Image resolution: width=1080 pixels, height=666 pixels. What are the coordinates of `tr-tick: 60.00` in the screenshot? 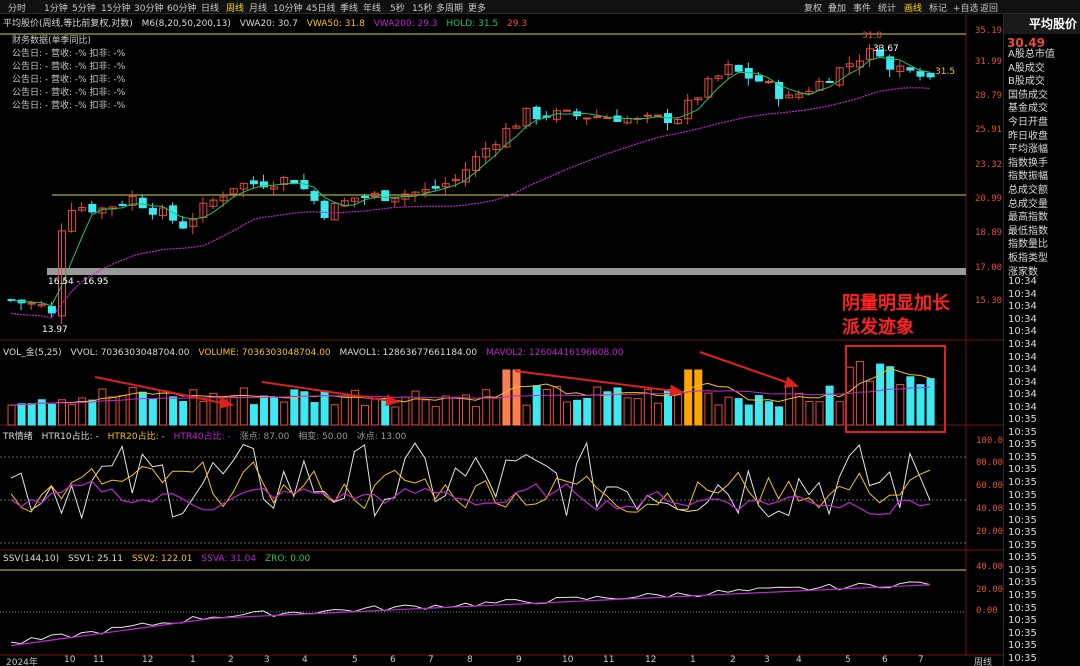 It's located at (990, 486).